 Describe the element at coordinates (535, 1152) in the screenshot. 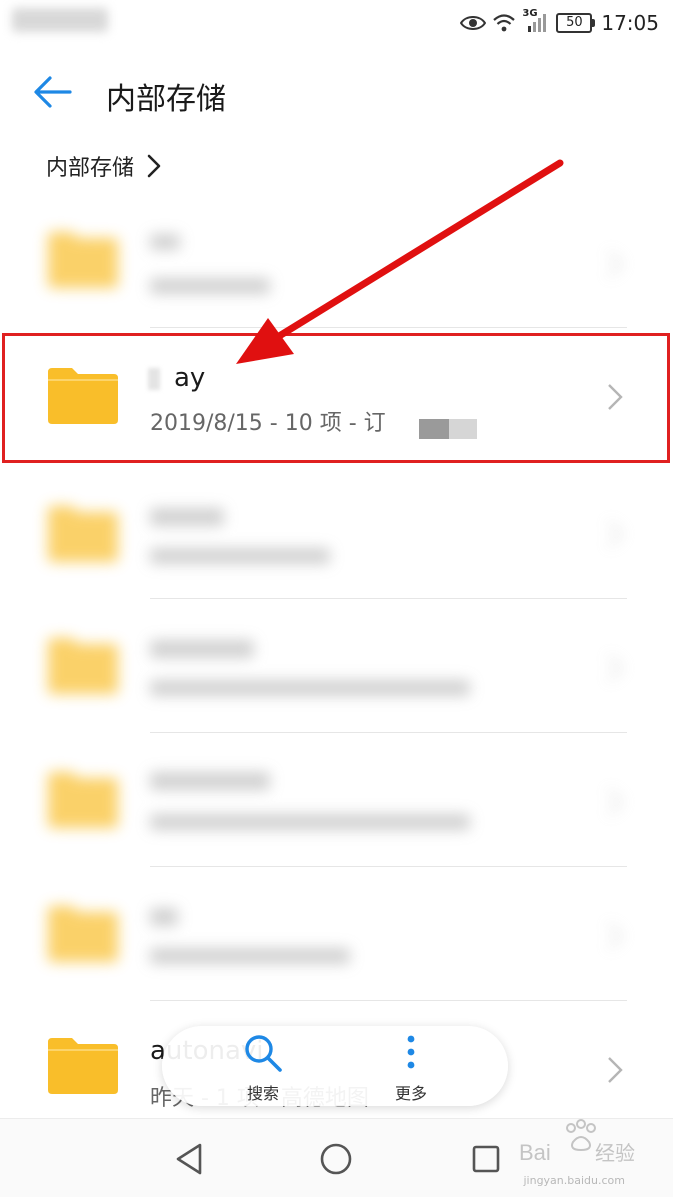

I see `svg-text: Bai` at that location.